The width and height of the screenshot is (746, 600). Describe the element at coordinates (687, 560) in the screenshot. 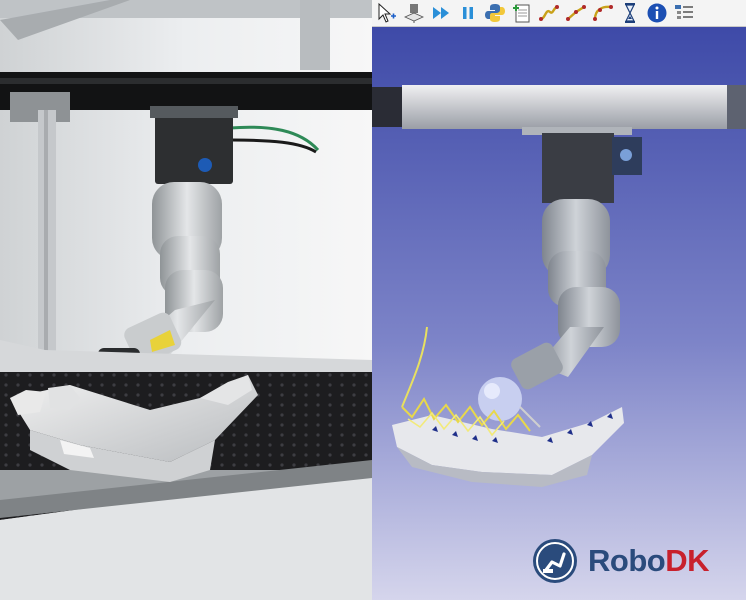

I see `robodk-wordmark-dk: DK` at that location.